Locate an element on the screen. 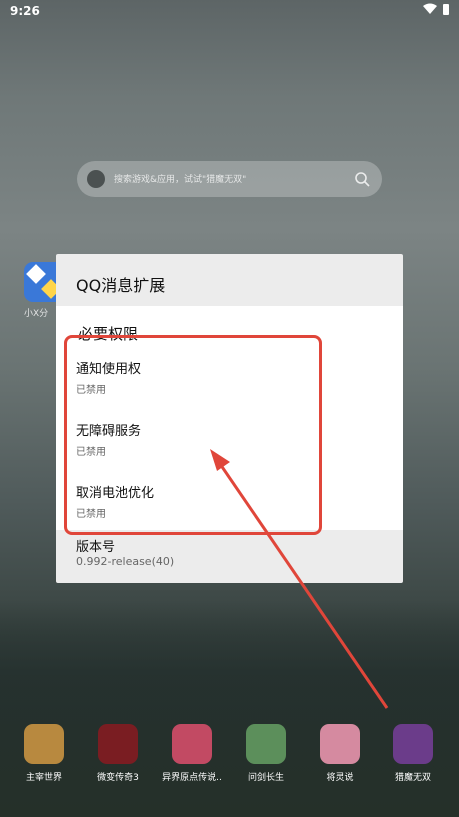  app-label-left: 小X分 is located at coordinates (36, 314).